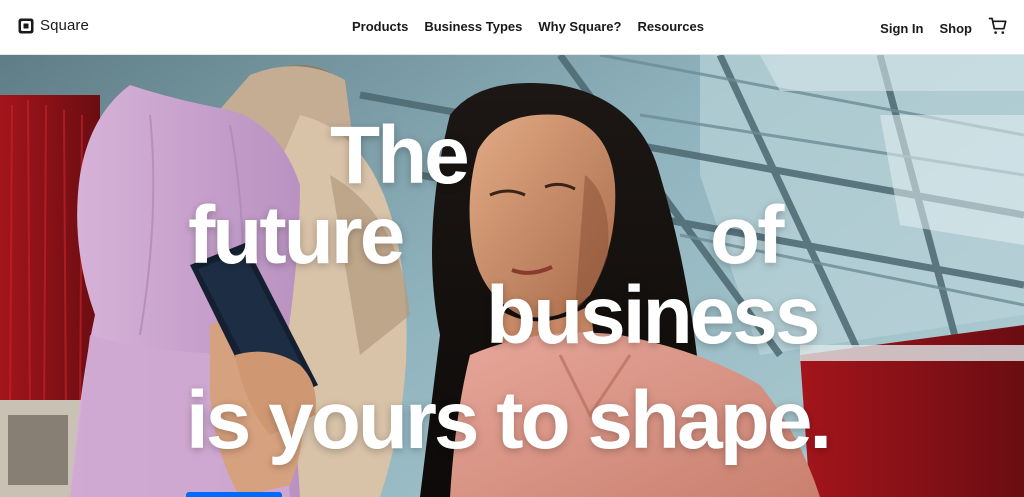 Image resolution: width=1024 pixels, height=497 pixels. I want to click on square-logo: Square, so click(53, 25).